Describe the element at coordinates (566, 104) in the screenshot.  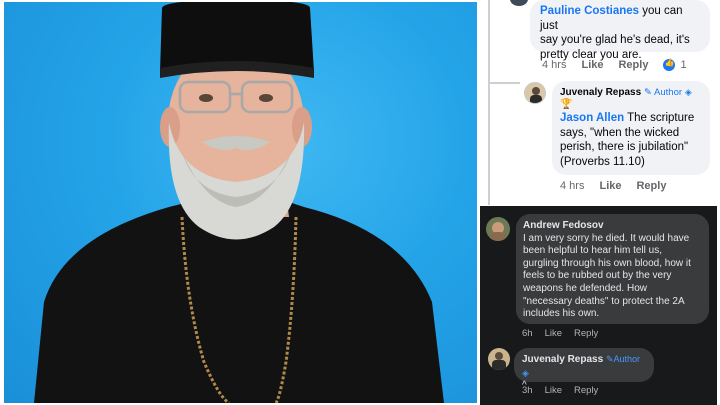
I see `trophy-icon: 🏆` at that location.